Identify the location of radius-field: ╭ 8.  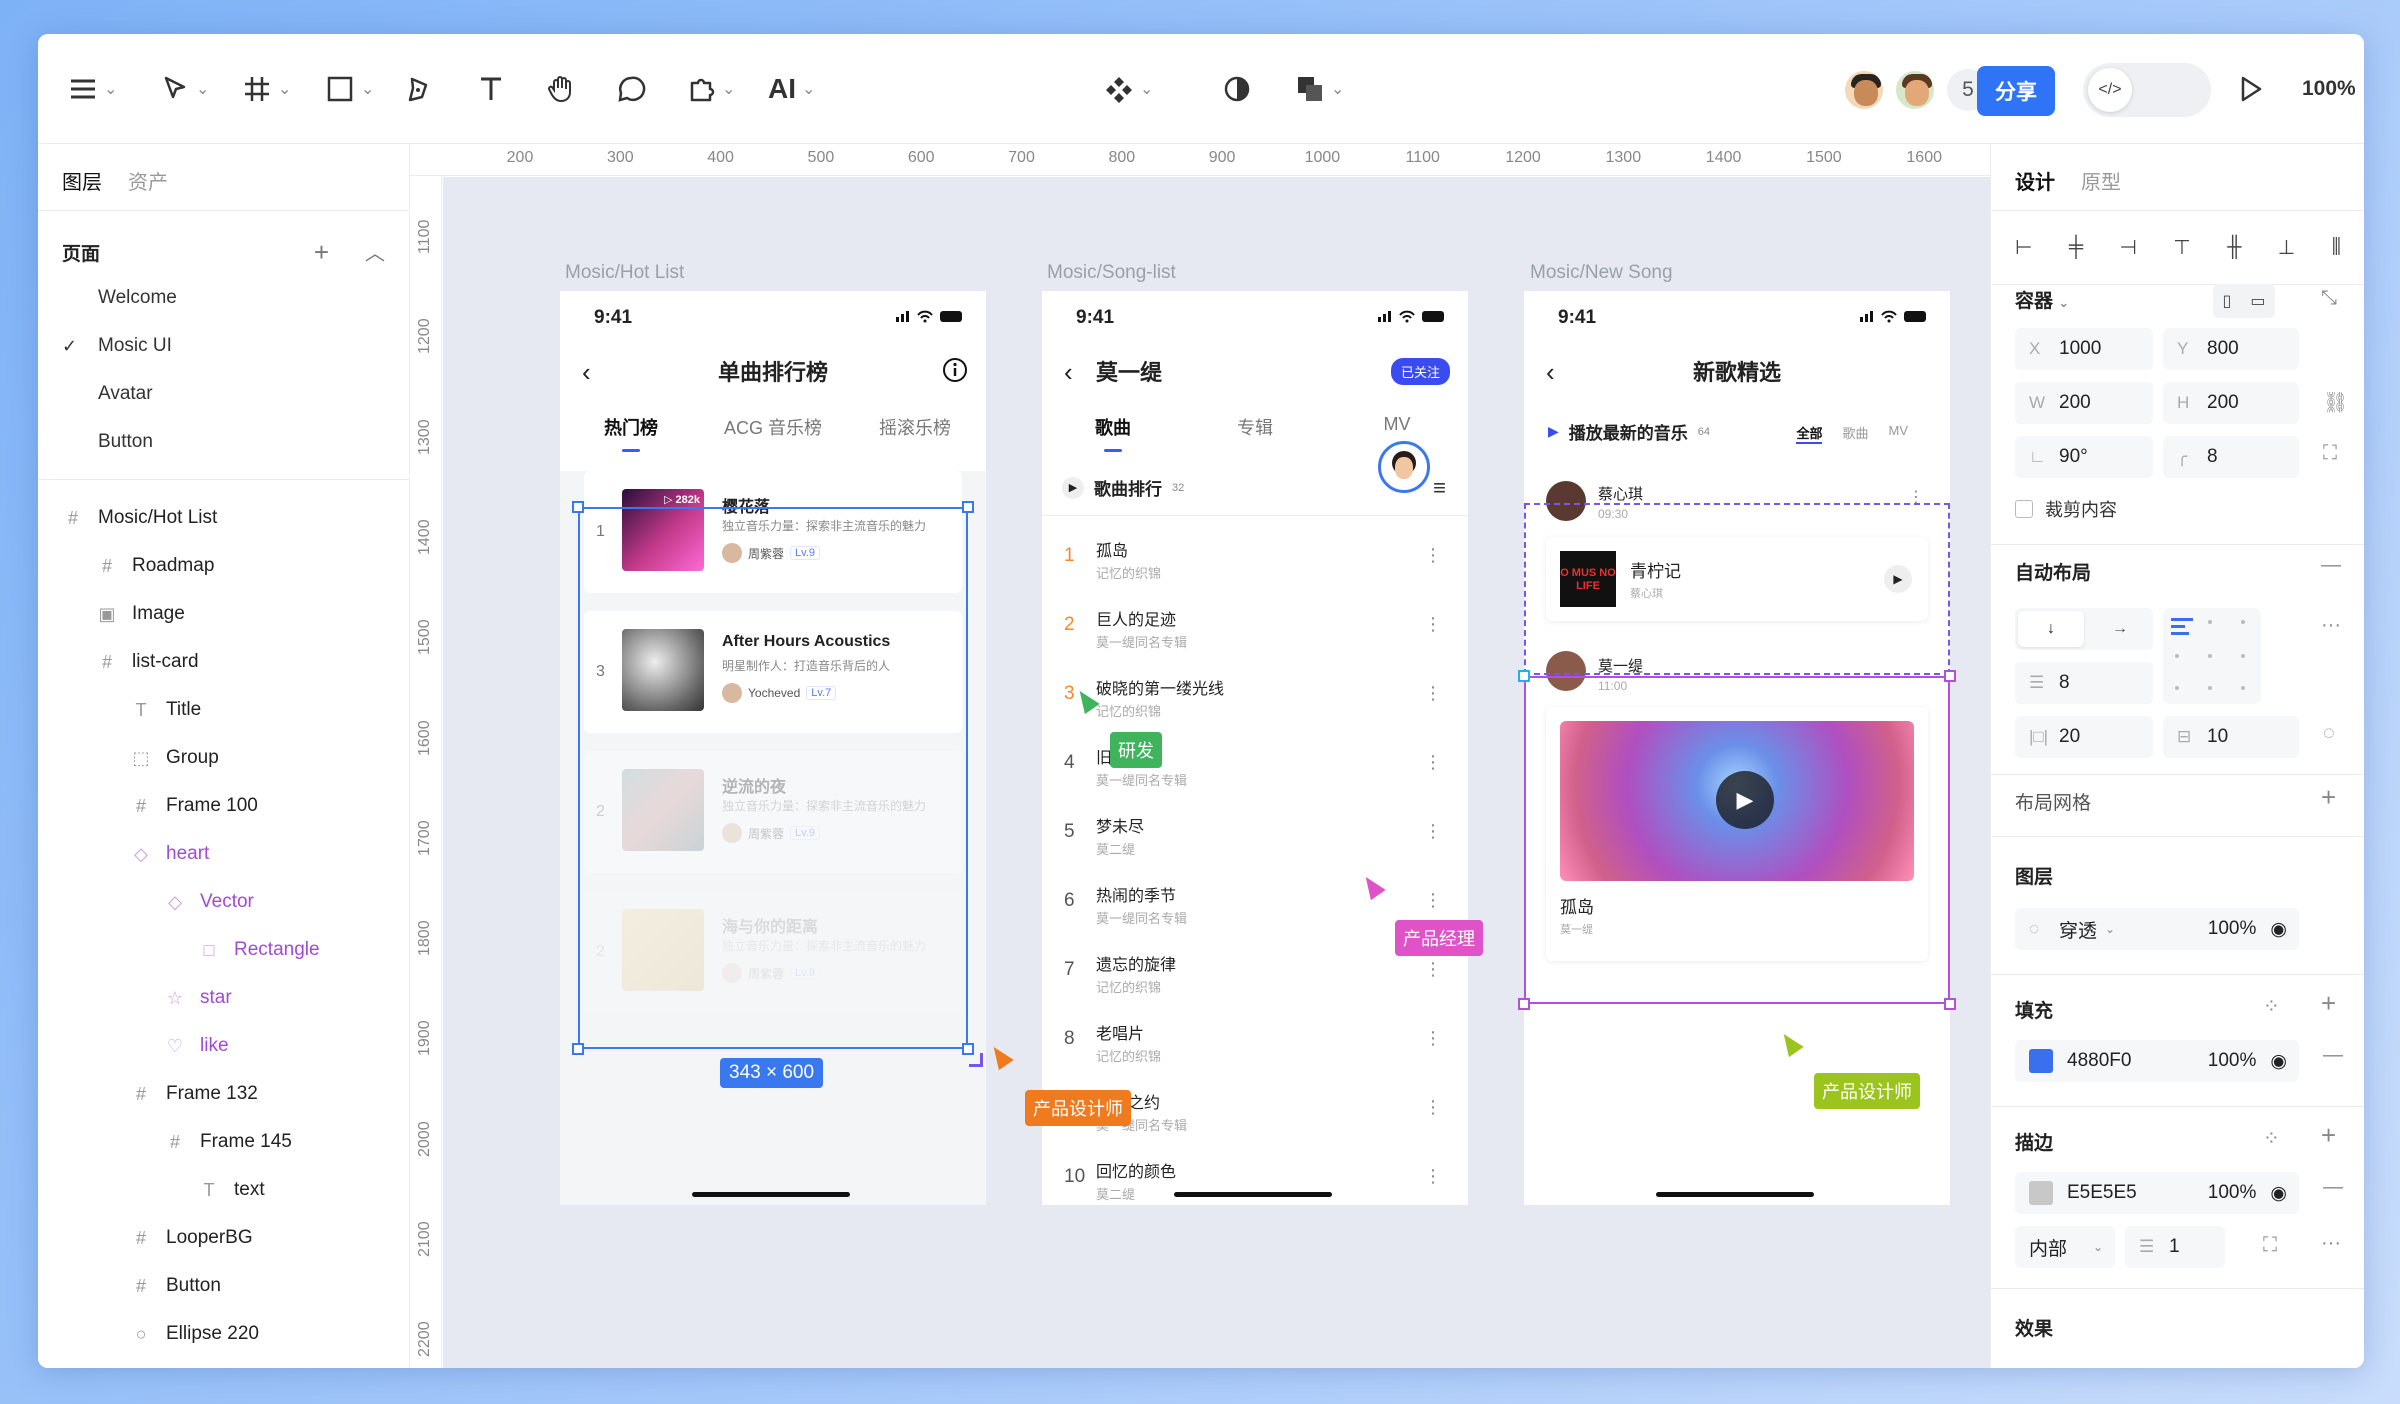
(2231, 457).